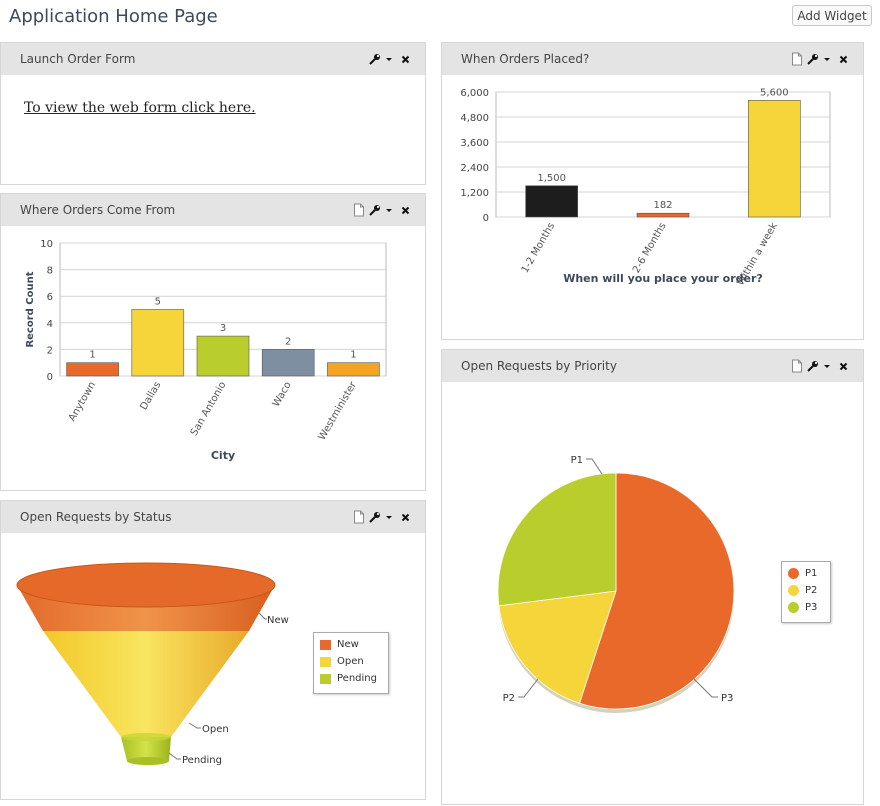  What do you see at coordinates (474, 143) in the screenshot?
I see `y-tick-label: 3,600` at bounding box center [474, 143].